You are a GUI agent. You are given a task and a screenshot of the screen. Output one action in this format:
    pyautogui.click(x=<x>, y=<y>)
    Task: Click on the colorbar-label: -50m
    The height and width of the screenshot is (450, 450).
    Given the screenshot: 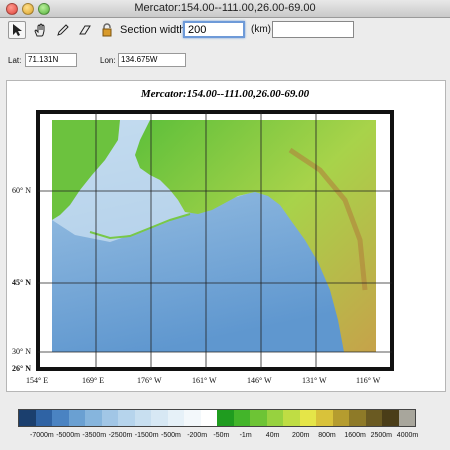 What is the action you would take?
    pyautogui.click(x=221, y=435)
    